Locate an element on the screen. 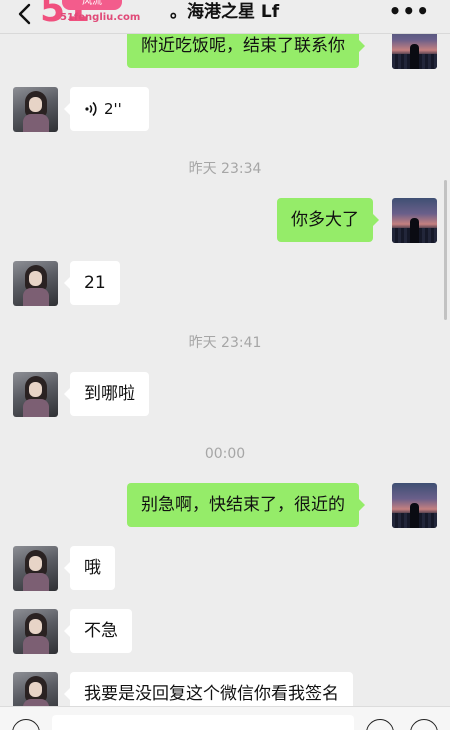  logo-pill: 风流 is located at coordinates (92, 5).